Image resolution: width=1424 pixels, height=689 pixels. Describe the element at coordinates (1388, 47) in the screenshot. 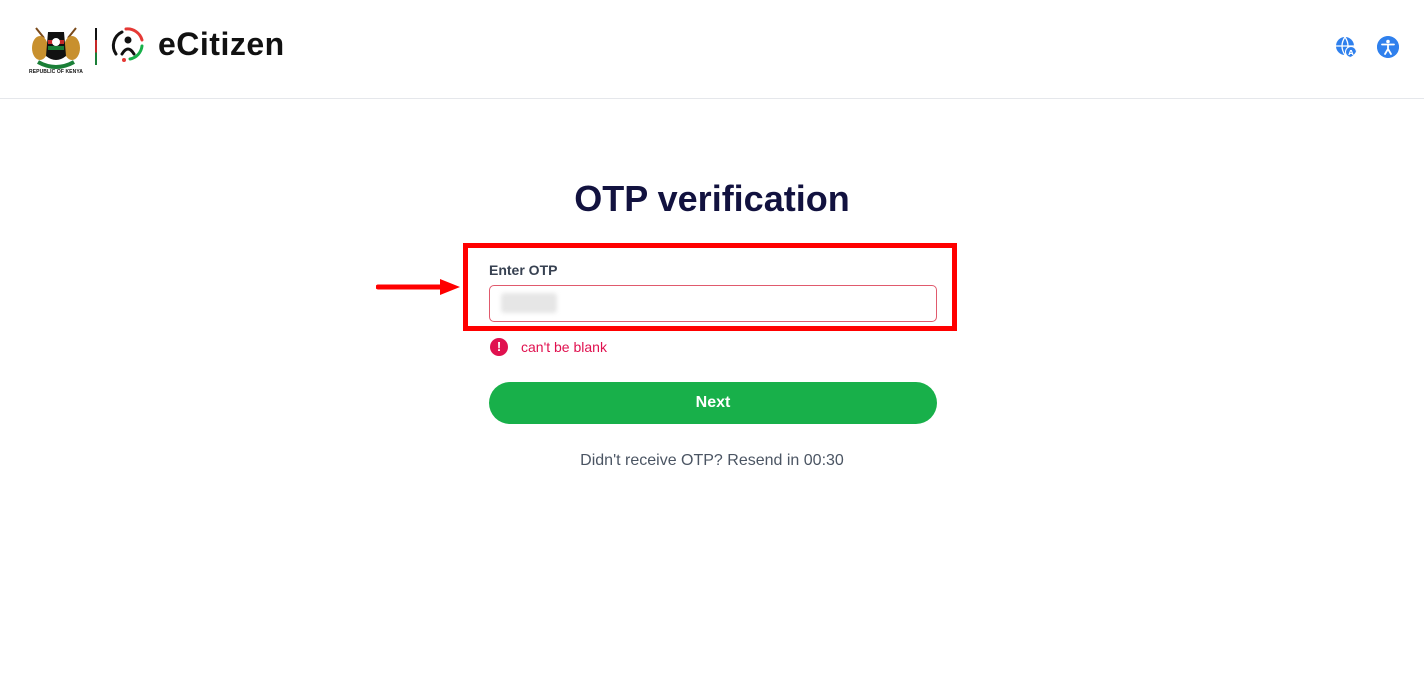

I see `accessibility-icon` at that location.